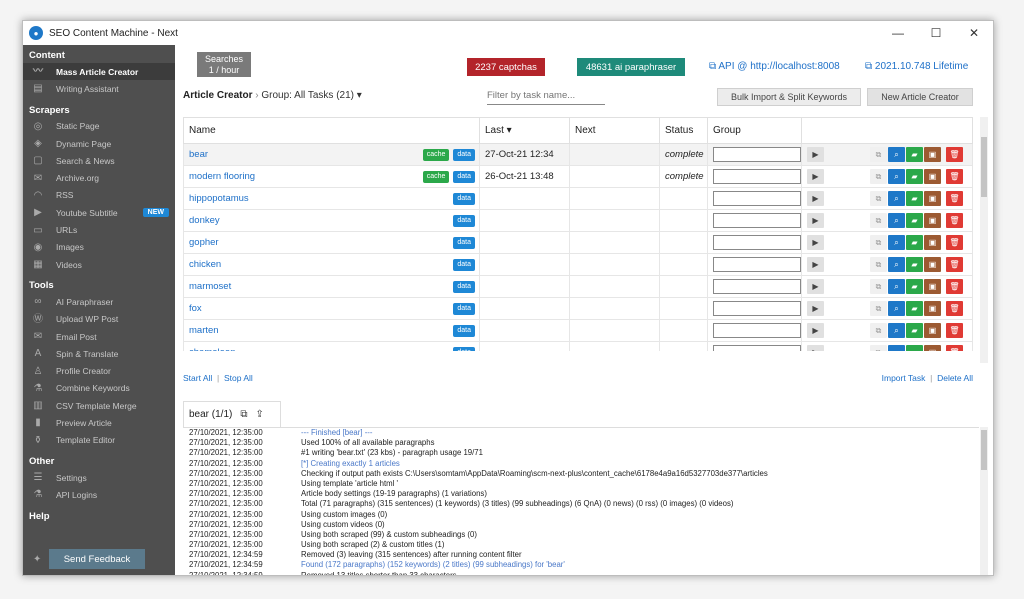 This screenshot has width=1024, height=599. What do you see at coordinates (578, 198) in the screenshot?
I see `table-row: data hippopotamus ▶ ⧉ ⌕ ▰ ▣ 🗑` at bounding box center [578, 198].